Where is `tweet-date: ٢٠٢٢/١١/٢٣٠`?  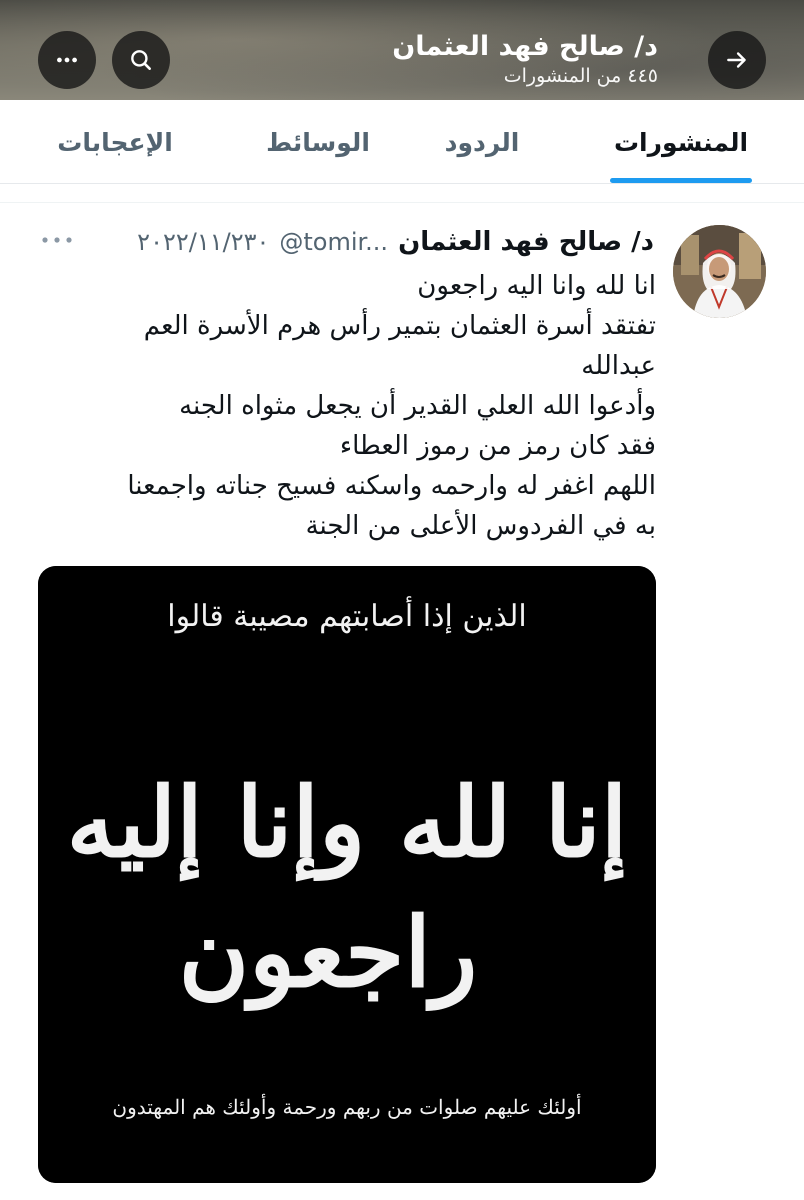
tweet-date: ٢٠٢٢/١١/٢٣٠ is located at coordinates (203, 242).